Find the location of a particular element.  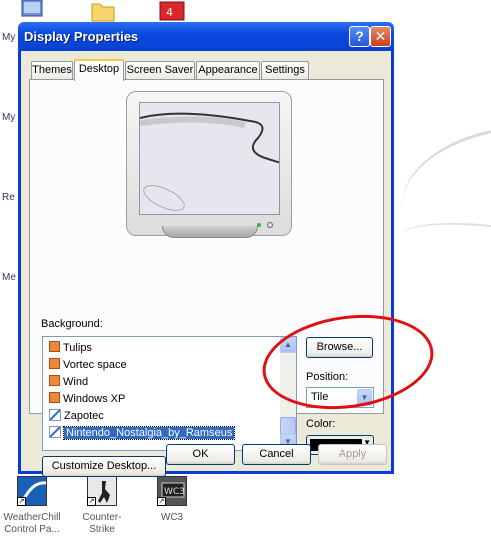

tab-screen-saver: Screen Saver is located at coordinates (160, 70).